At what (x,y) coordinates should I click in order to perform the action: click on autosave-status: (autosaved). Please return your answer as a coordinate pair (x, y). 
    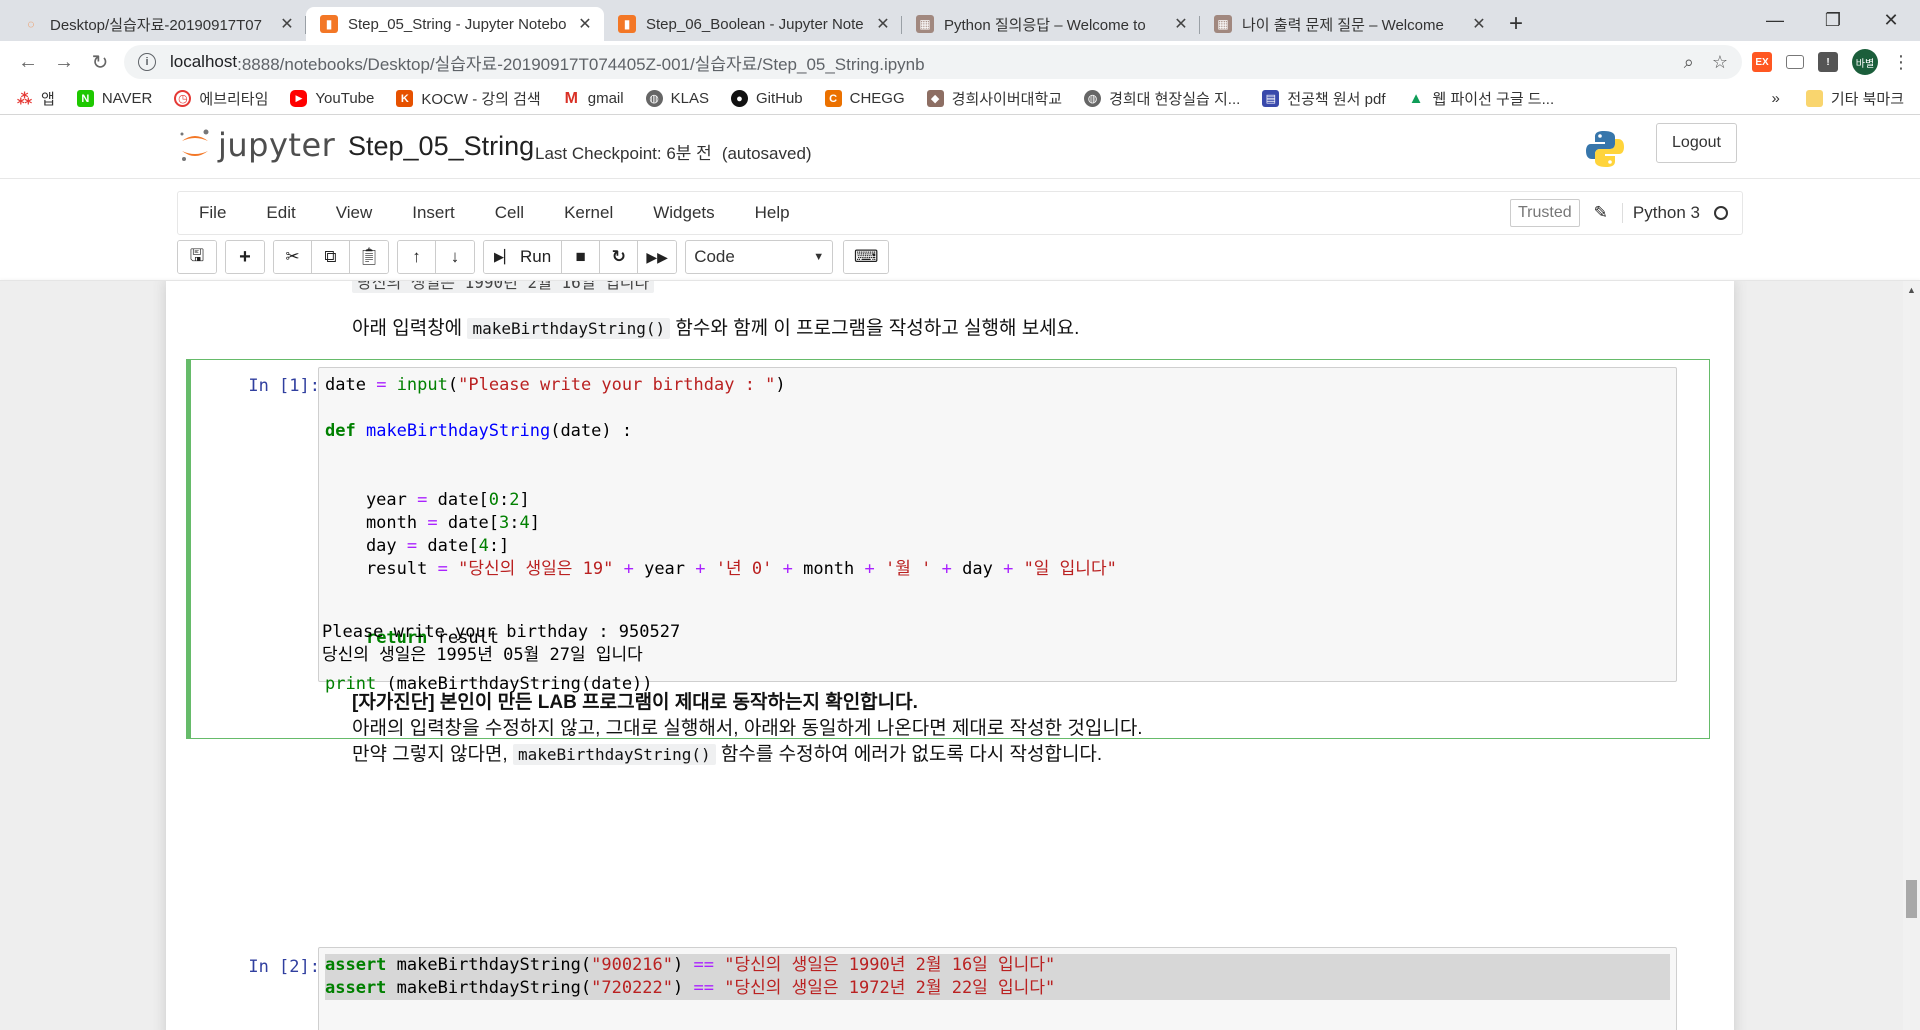
    Looking at the image, I should click on (766, 153).